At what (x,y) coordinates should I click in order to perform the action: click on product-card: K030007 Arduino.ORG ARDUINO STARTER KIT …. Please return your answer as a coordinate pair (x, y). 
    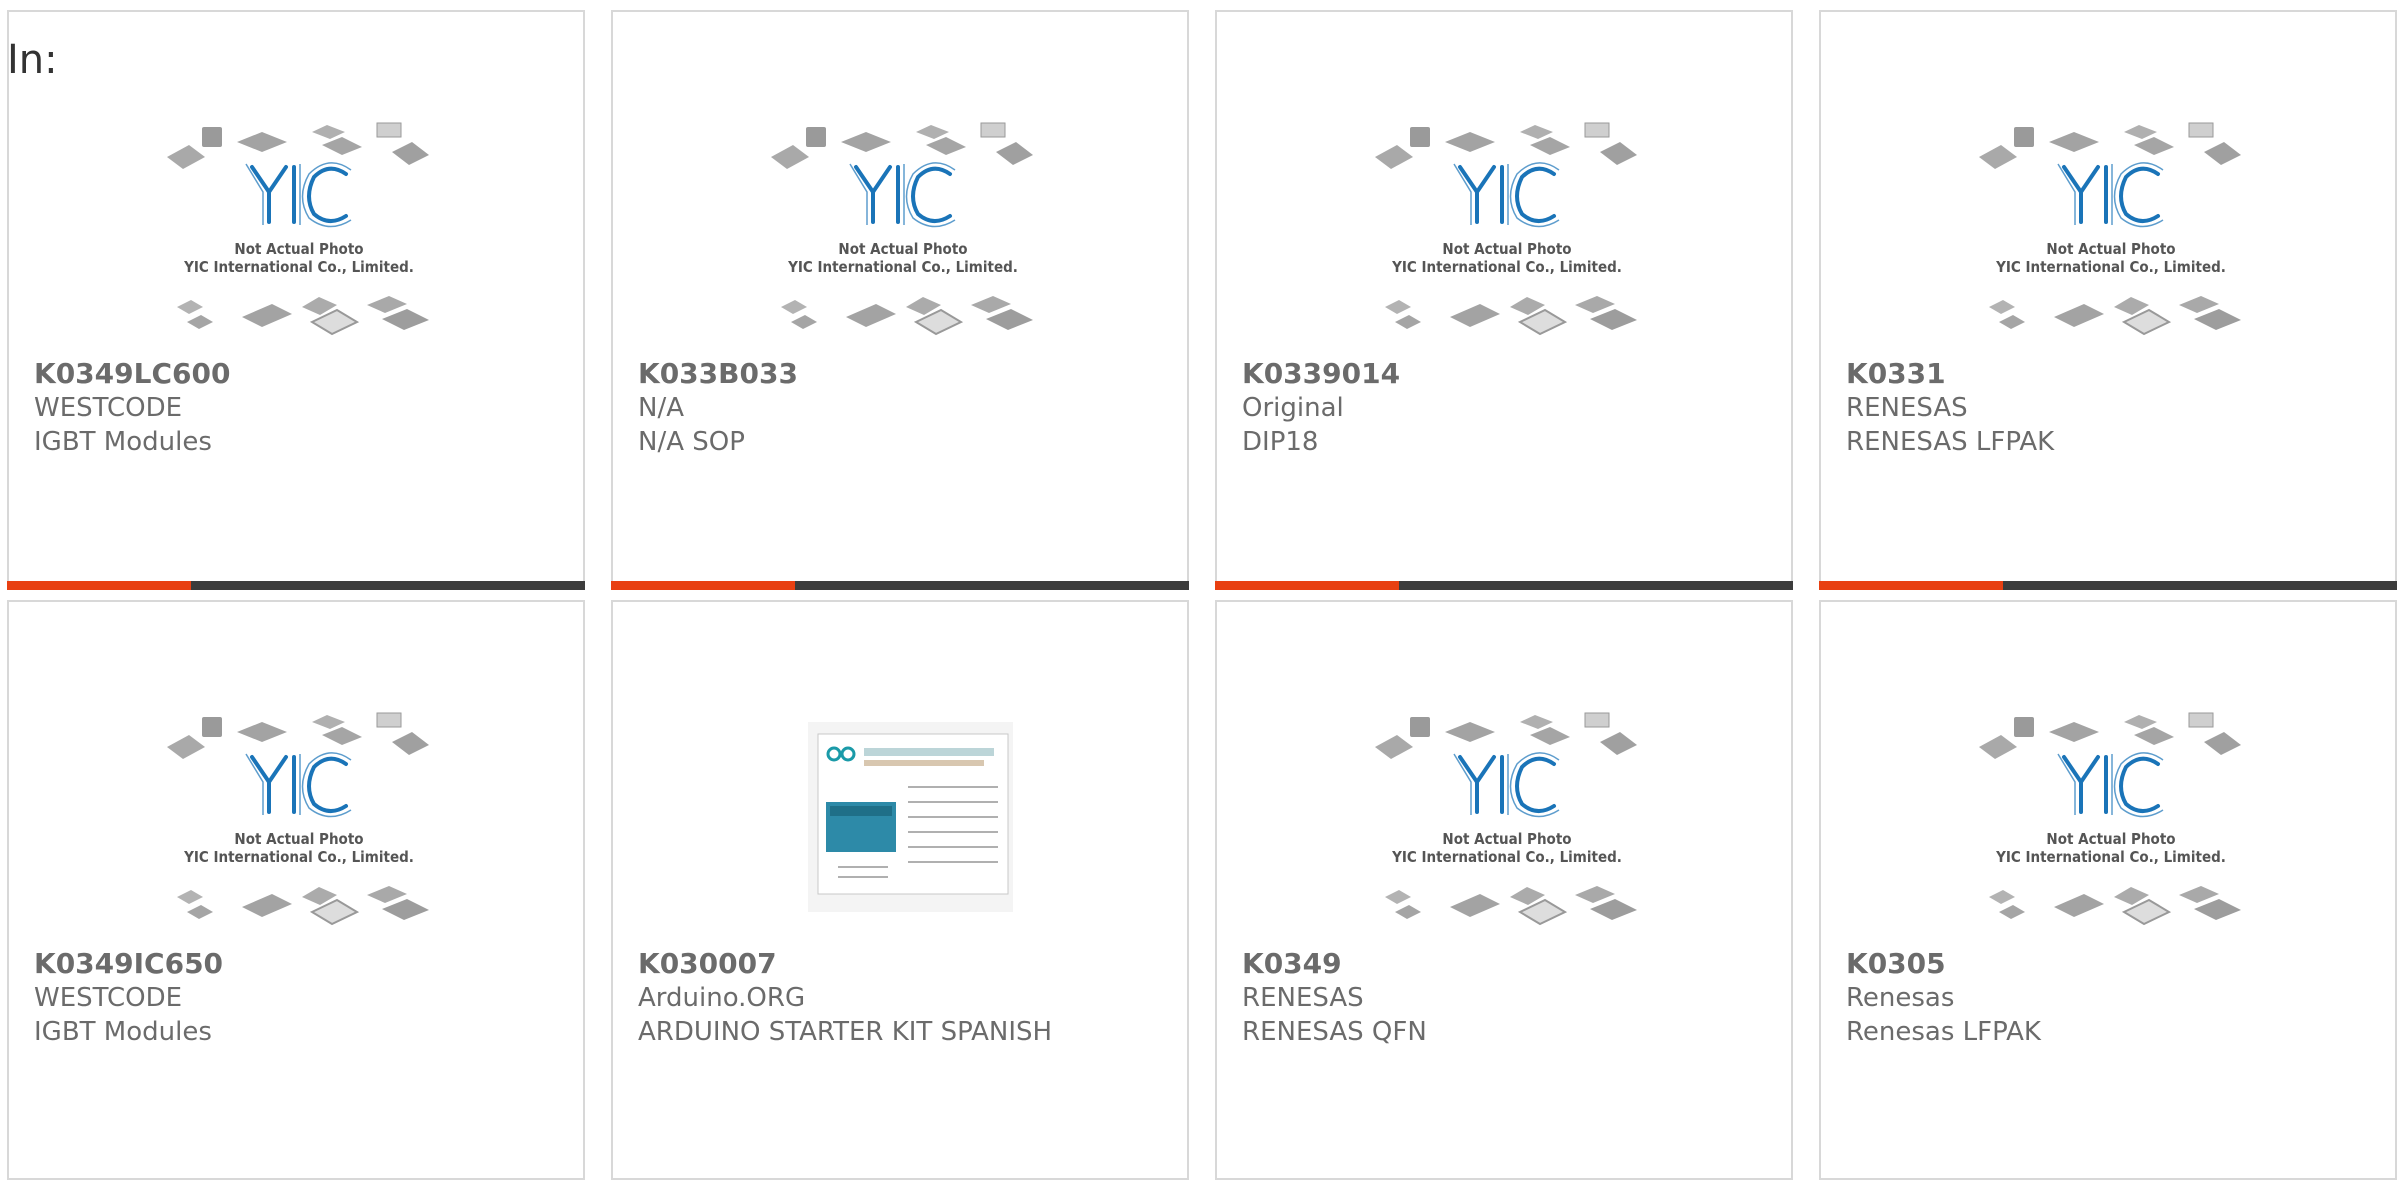
    Looking at the image, I should click on (900, 890).